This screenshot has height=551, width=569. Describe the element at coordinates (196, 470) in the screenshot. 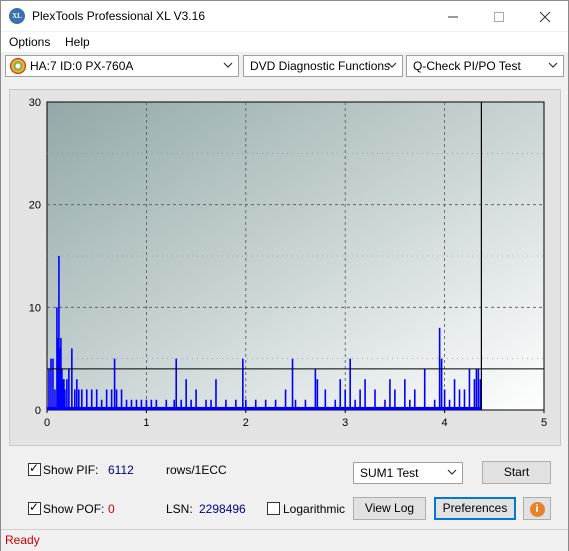

I see `pif-unit: rows/1ECC` at that location.